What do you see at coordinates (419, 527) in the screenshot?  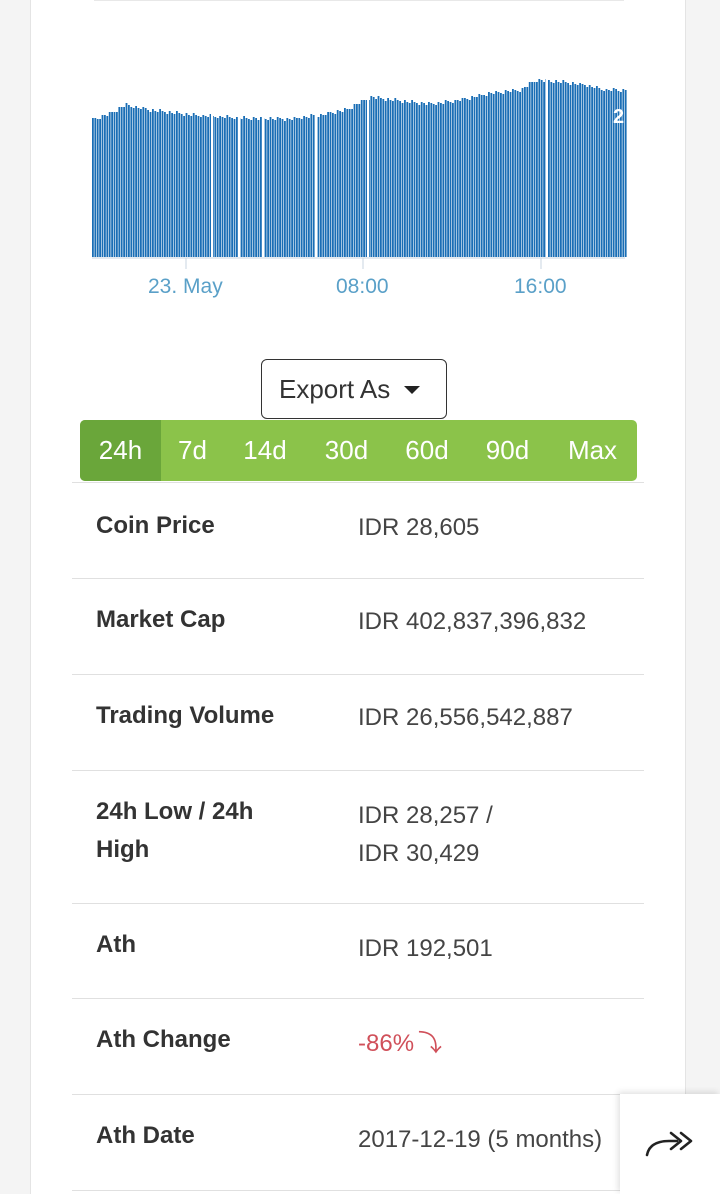 I see `stat-value: IDR 28,605` at bounding box center [419, 527].